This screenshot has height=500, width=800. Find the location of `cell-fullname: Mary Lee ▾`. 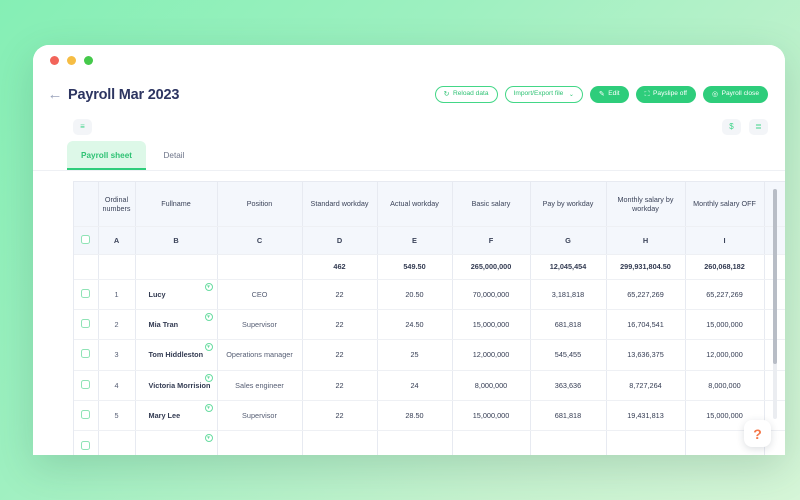

cell-fullname: Mary Lee ▾ is located at coordinates (176, 416).